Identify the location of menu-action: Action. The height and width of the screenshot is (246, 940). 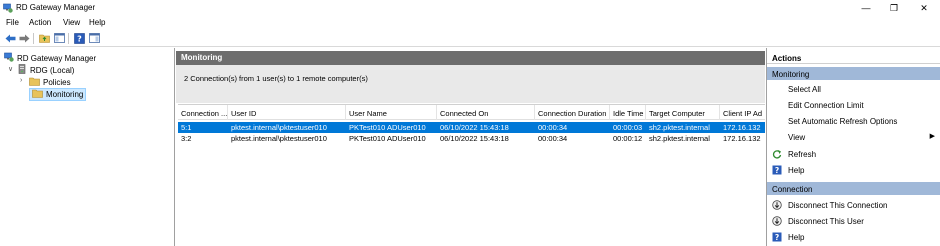
(40, 22).